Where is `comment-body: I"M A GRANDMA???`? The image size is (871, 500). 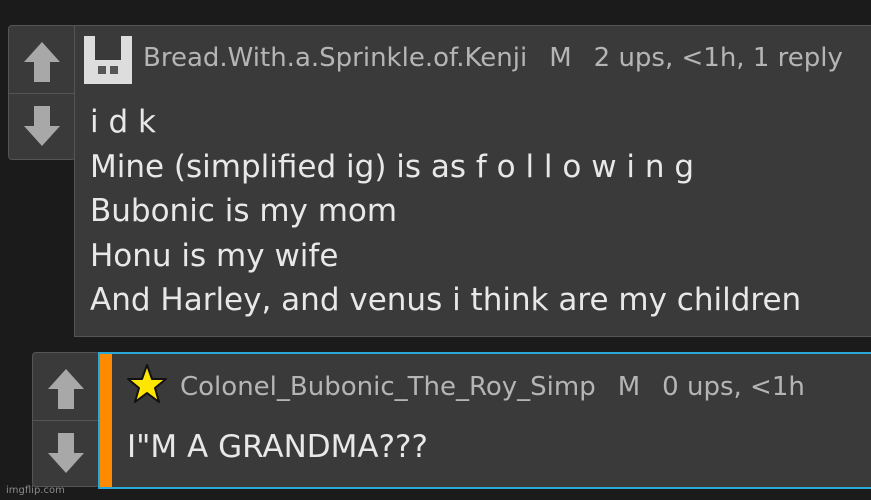
comment-body: I"M A GRANDMA??? is located at coordinates (277, 447).